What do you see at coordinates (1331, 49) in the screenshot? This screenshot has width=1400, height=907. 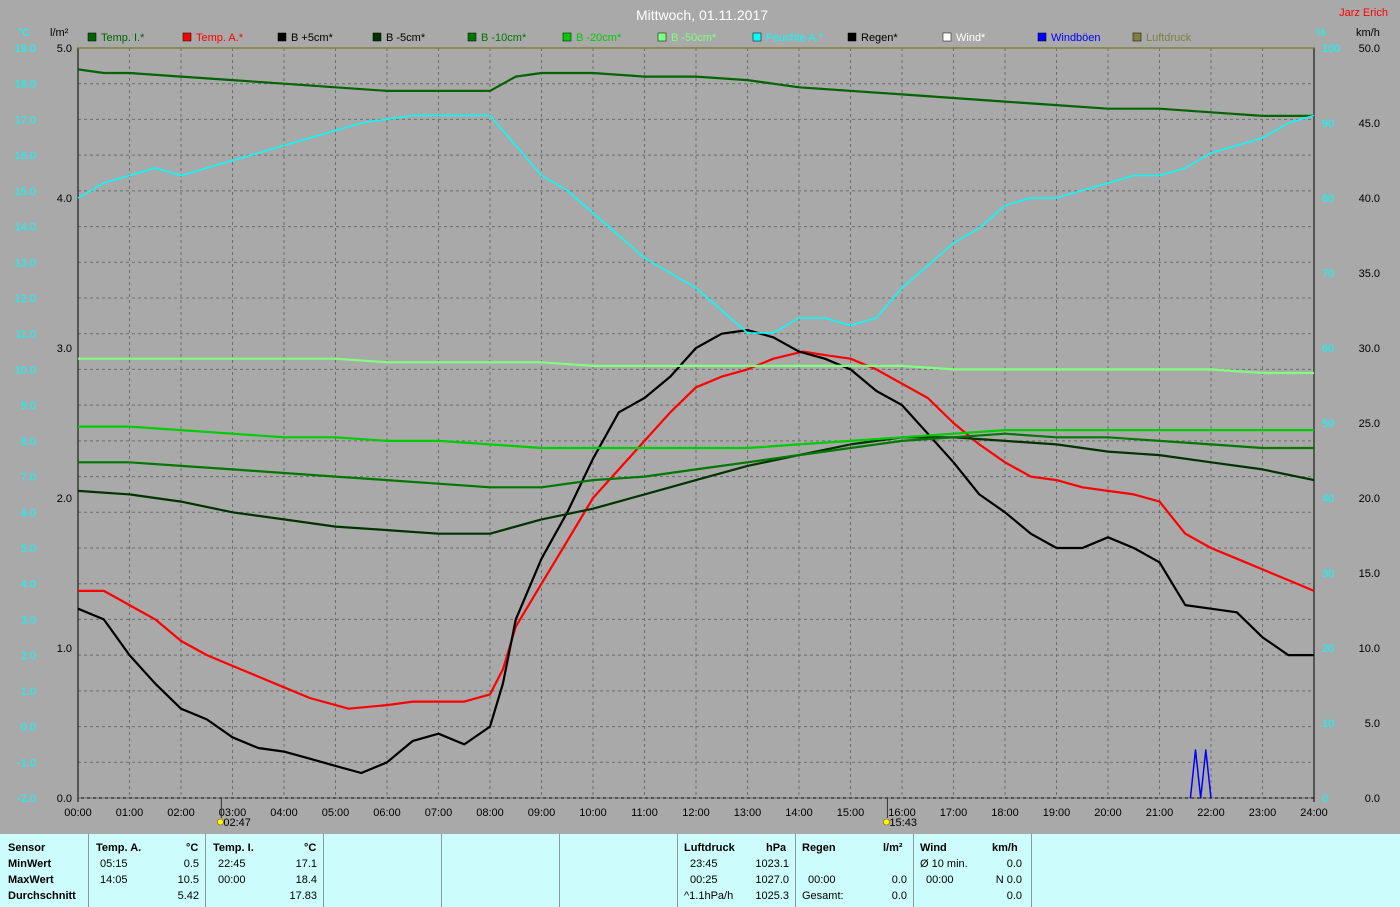 I see `pct-tick-label: 100` at bounding box center [1331, 49].